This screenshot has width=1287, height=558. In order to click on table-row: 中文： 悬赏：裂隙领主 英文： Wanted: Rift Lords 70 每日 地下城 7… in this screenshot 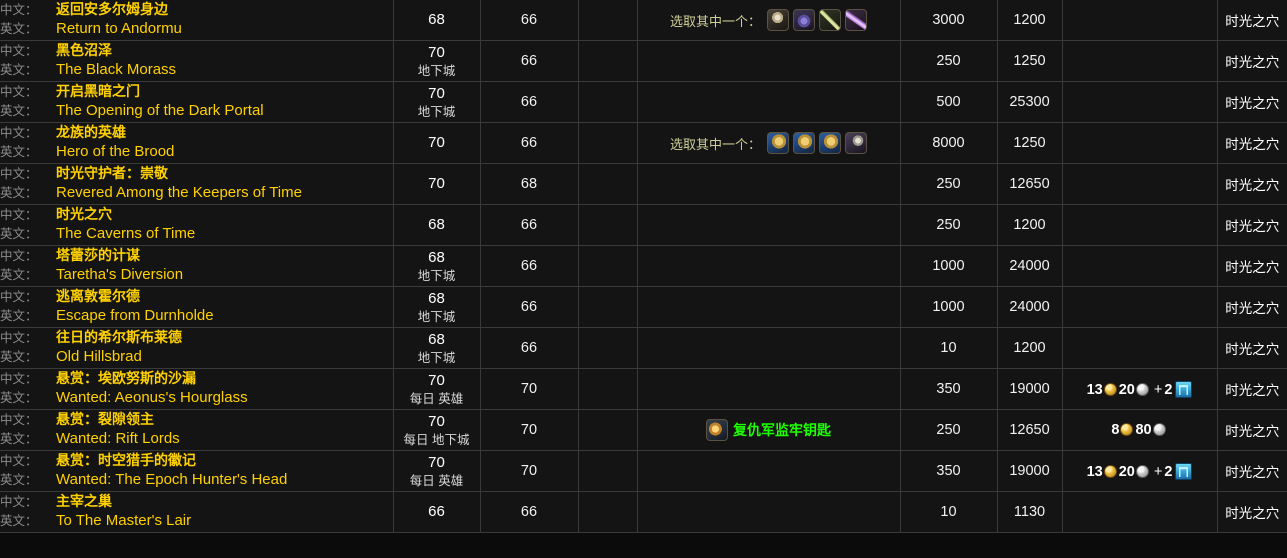, I will do `click(643, 430)`.